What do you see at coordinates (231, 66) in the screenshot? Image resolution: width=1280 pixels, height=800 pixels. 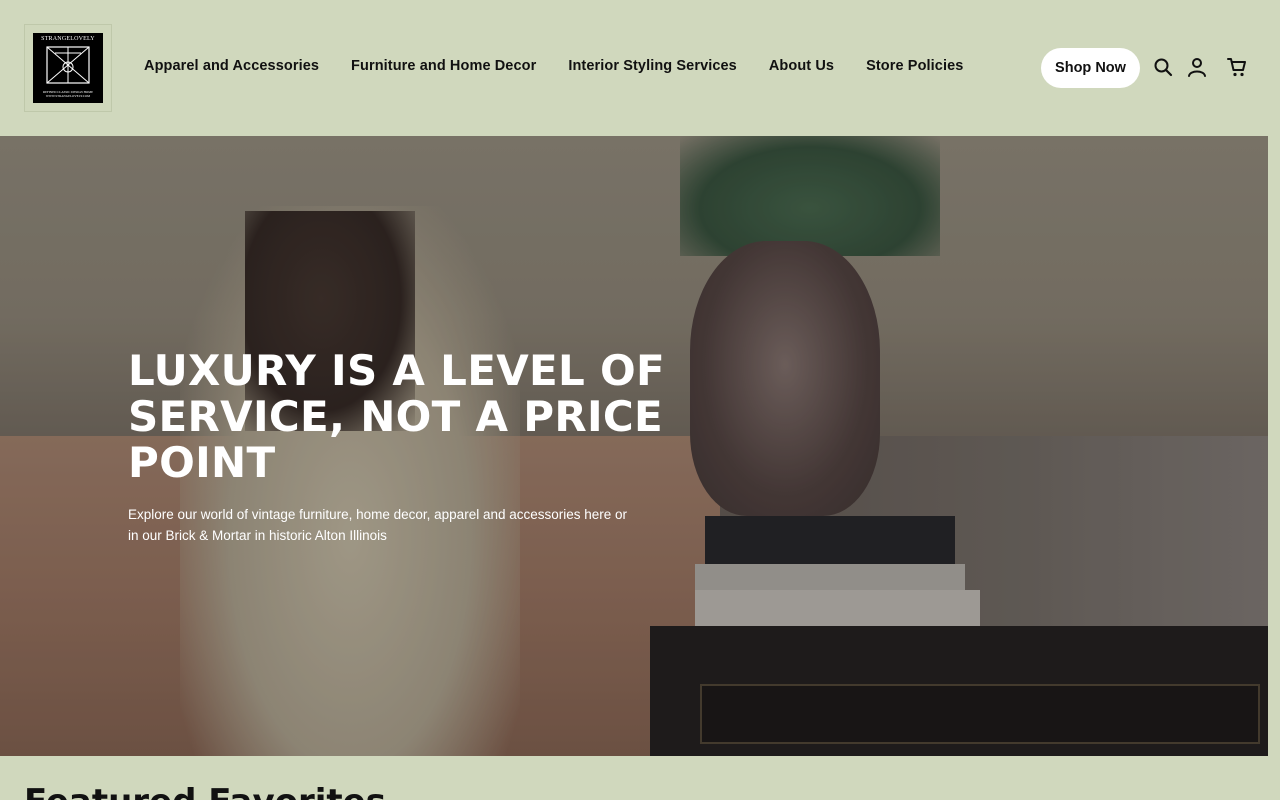 I see `nav-item-apparel: Apparel and Accessories` at bounding box center [231, 66].